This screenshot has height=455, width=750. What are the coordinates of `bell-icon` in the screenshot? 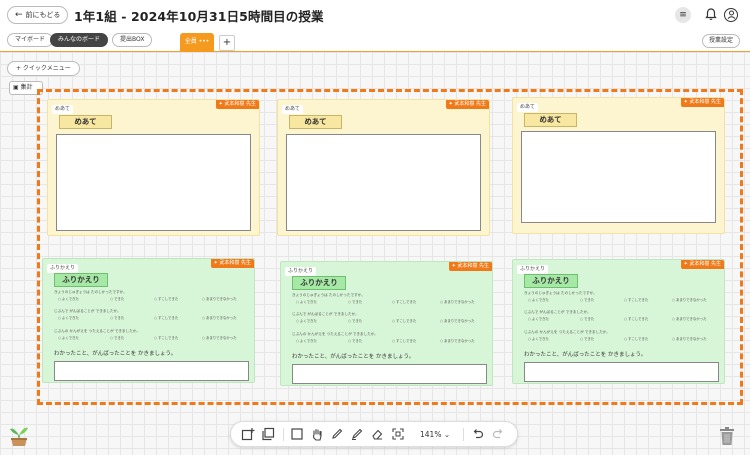 It's located at (711, 15).